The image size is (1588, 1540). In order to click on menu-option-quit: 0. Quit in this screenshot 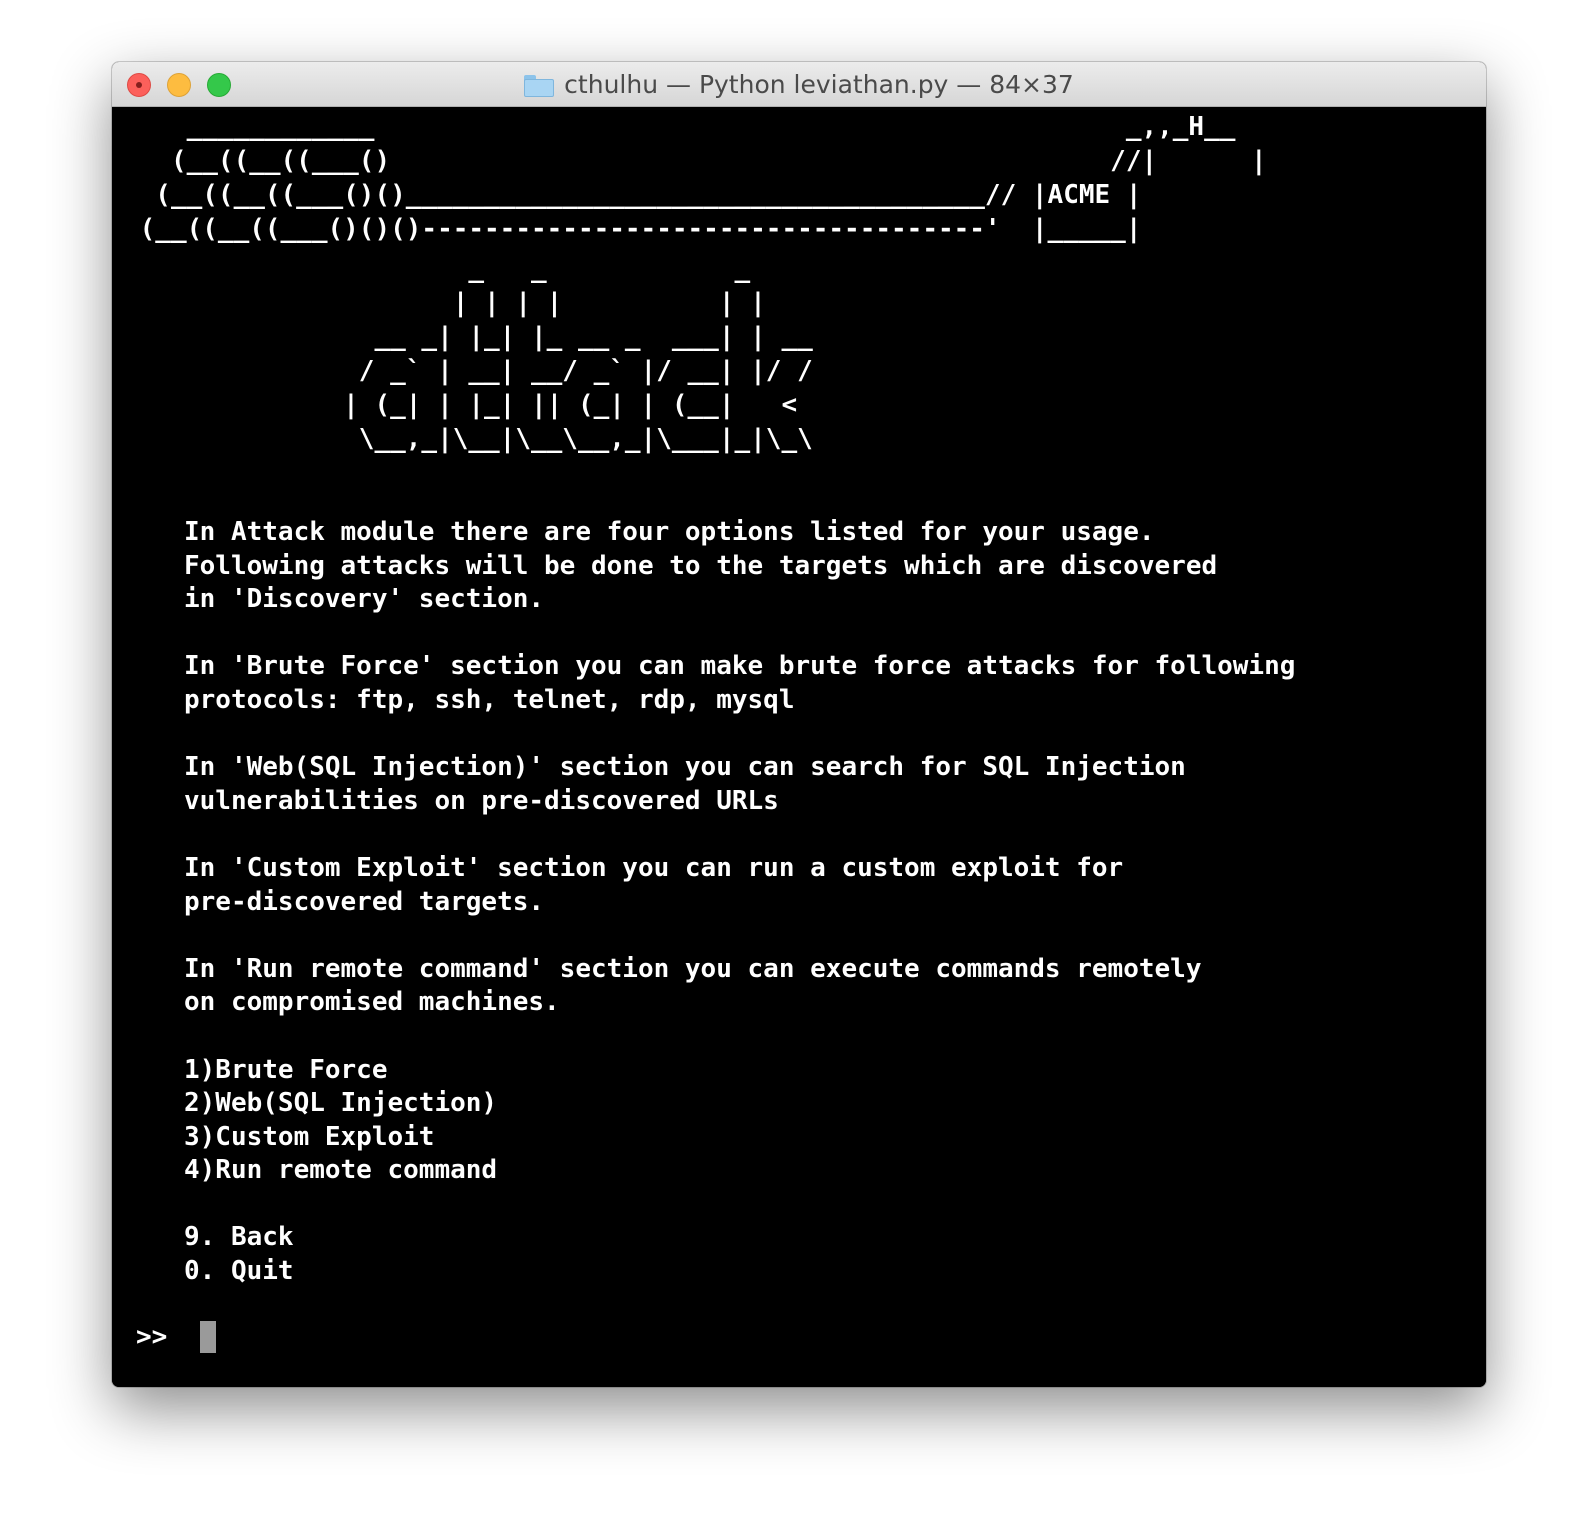, I will do `click(239, 1271)`.